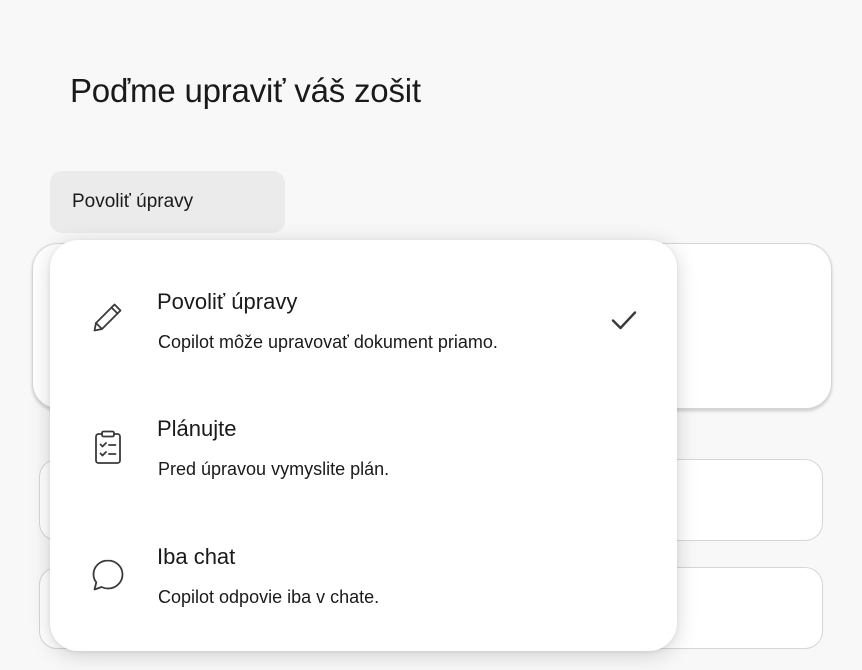  Describe the element at coordinates (108, 317) in the screenshot. I see `pencil-icon` at that location.